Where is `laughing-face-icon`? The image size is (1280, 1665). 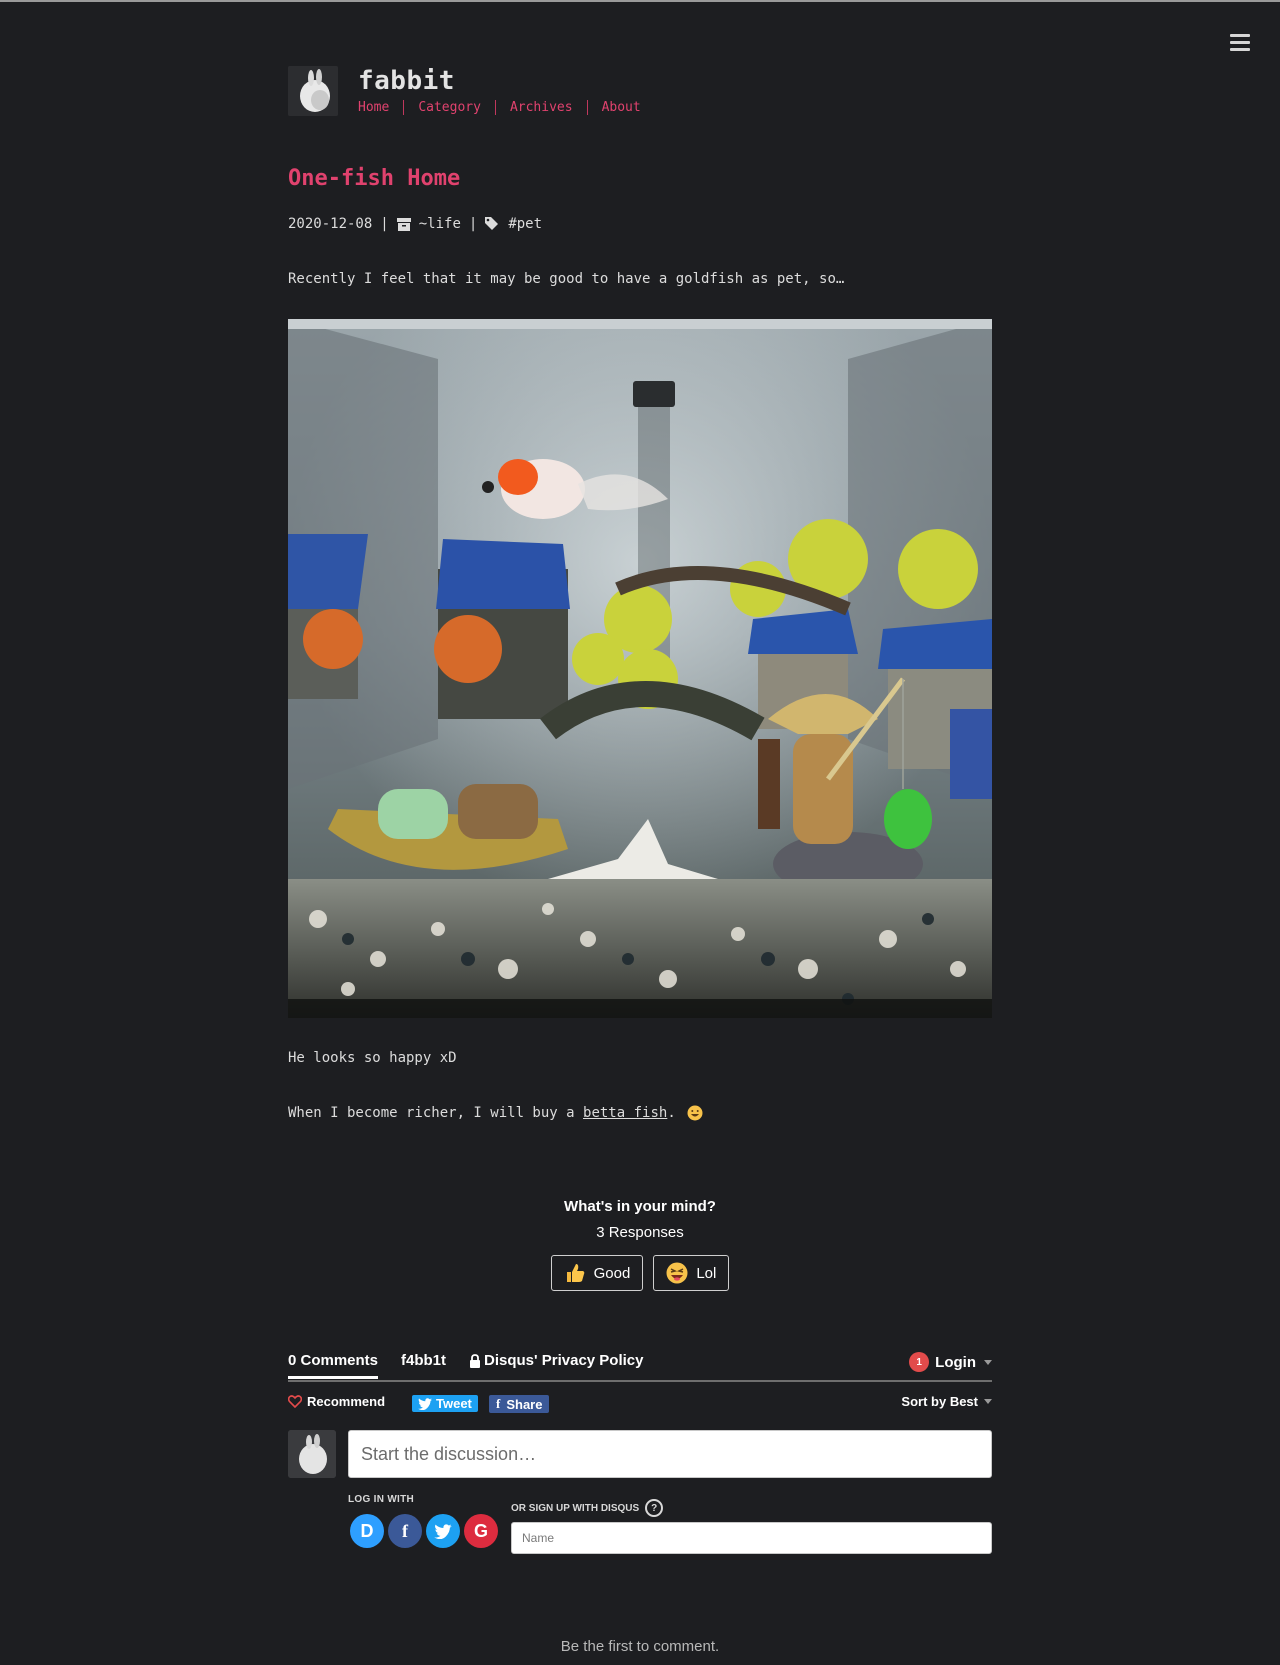
laughing-face-icon is located at coordinates (677, 1273).